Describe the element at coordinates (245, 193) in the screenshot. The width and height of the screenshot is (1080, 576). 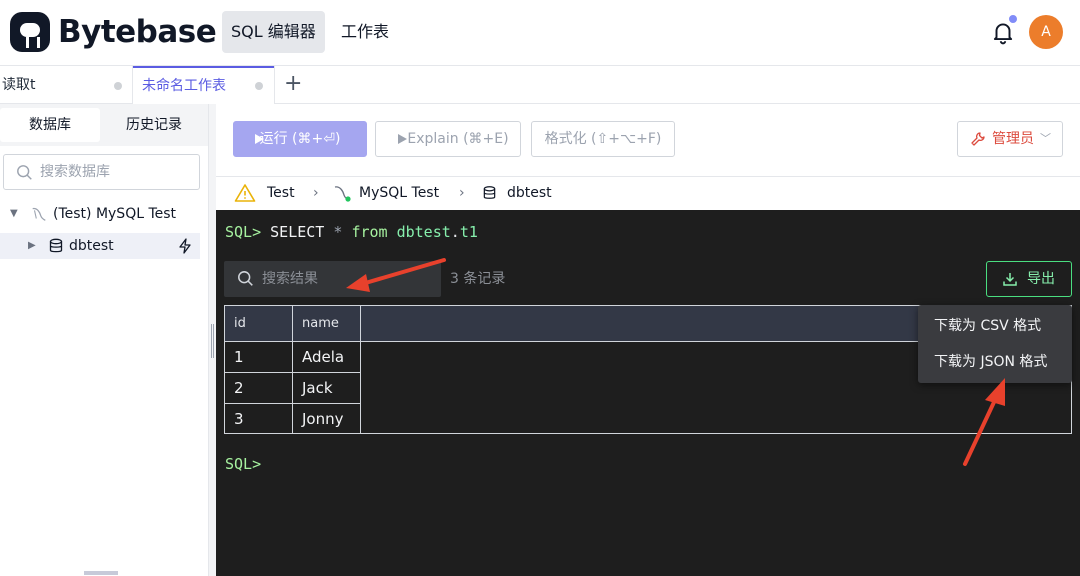
I see `warning-icon` at that location.